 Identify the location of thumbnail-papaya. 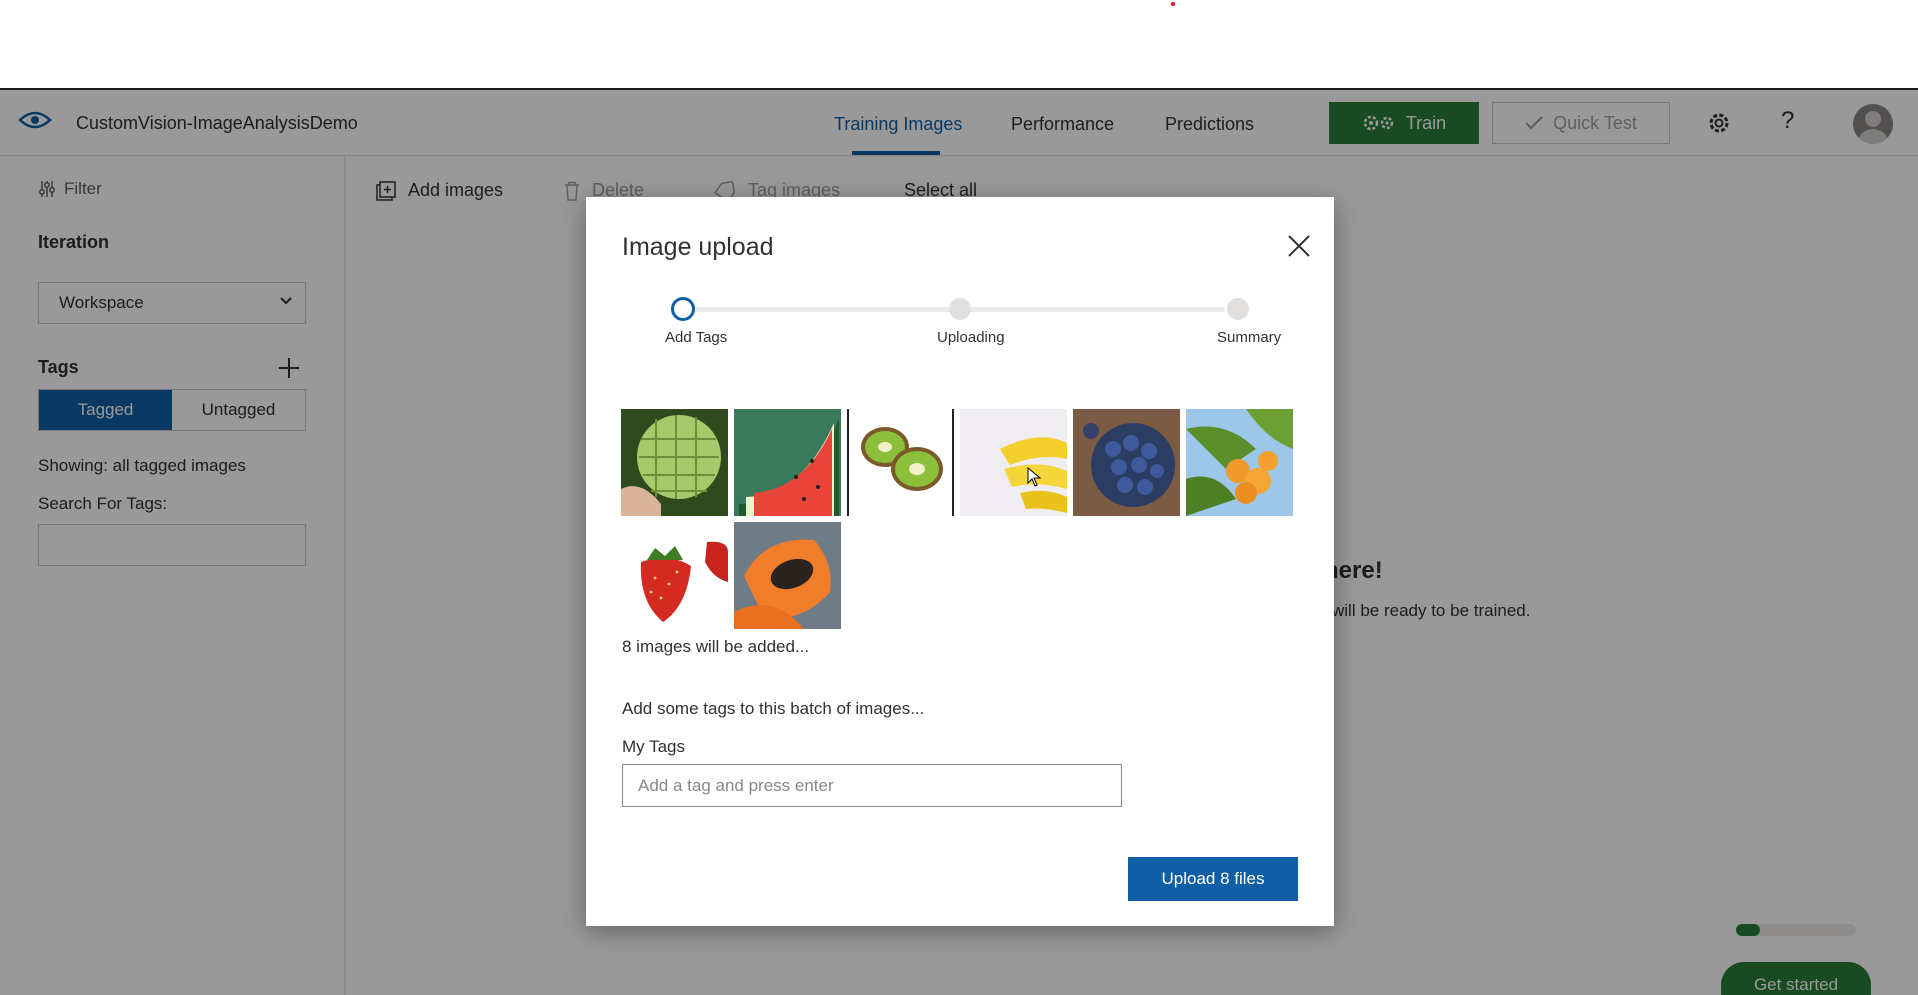
(787, 575).